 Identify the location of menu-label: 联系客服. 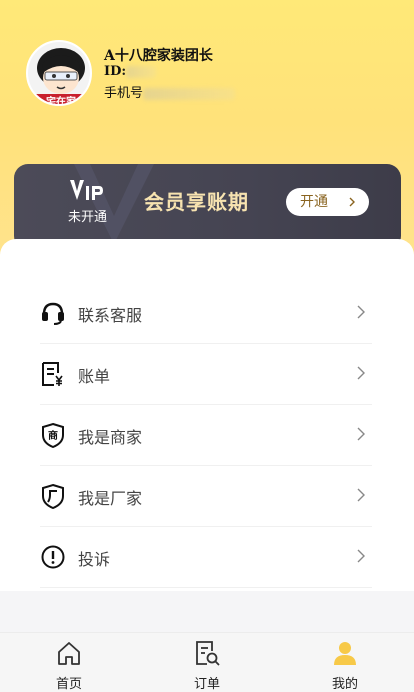
(110, 315).